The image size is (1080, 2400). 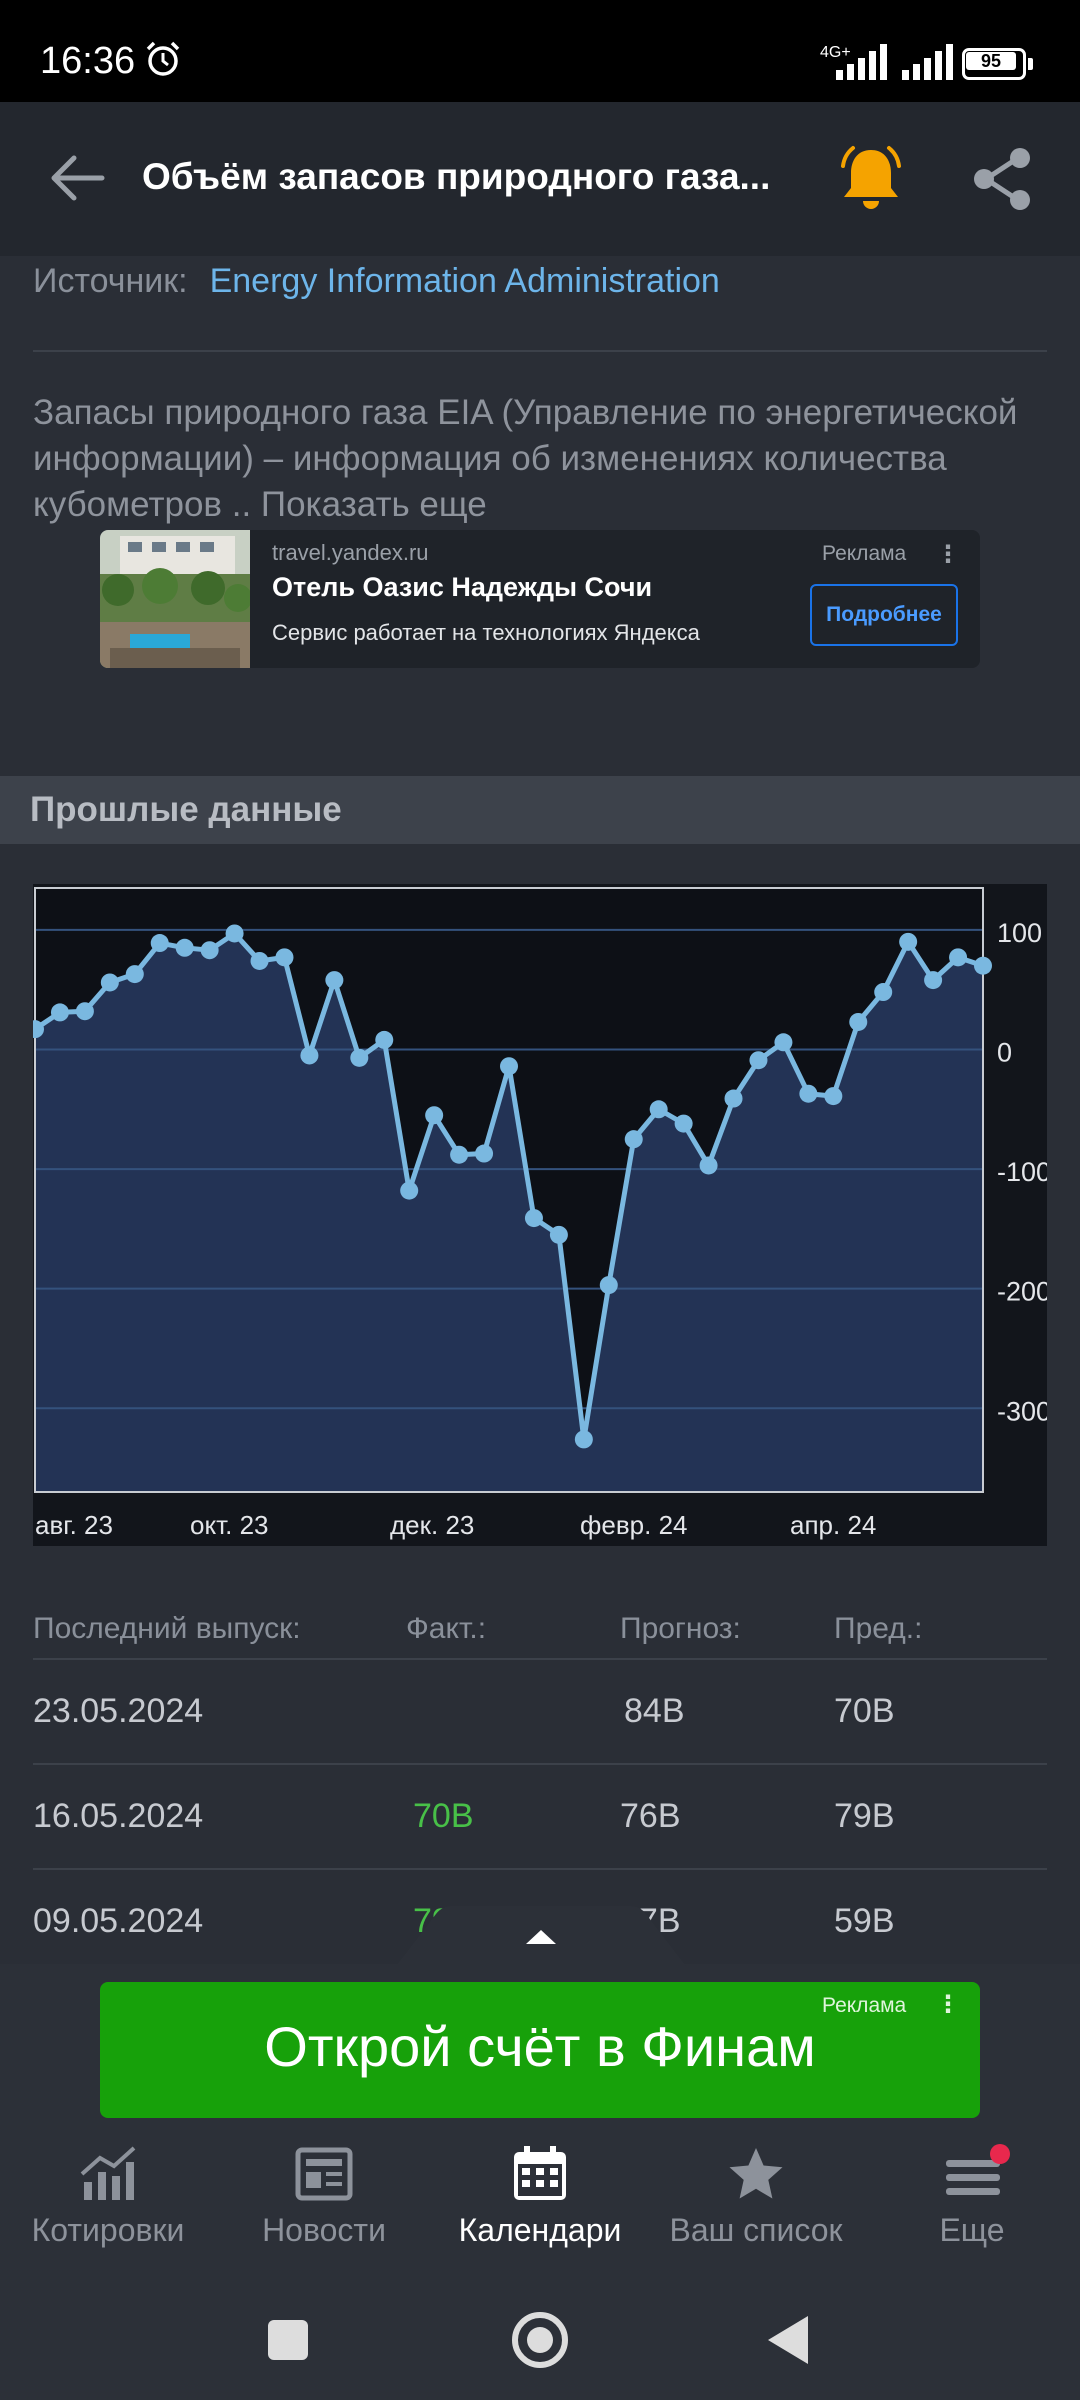 What do you see at coordinates (288, 2340) in the screenshot?
I see `recents-button` at bounding box center [288, 2340].